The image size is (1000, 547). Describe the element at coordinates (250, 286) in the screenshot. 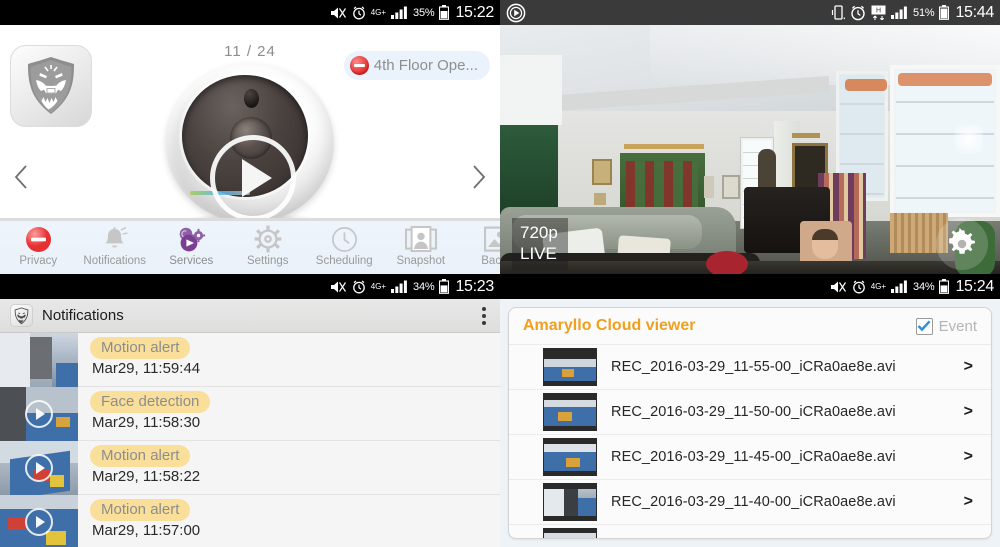

I see `statusbar-notifications: 4G+ 34% 15:23` at that location.